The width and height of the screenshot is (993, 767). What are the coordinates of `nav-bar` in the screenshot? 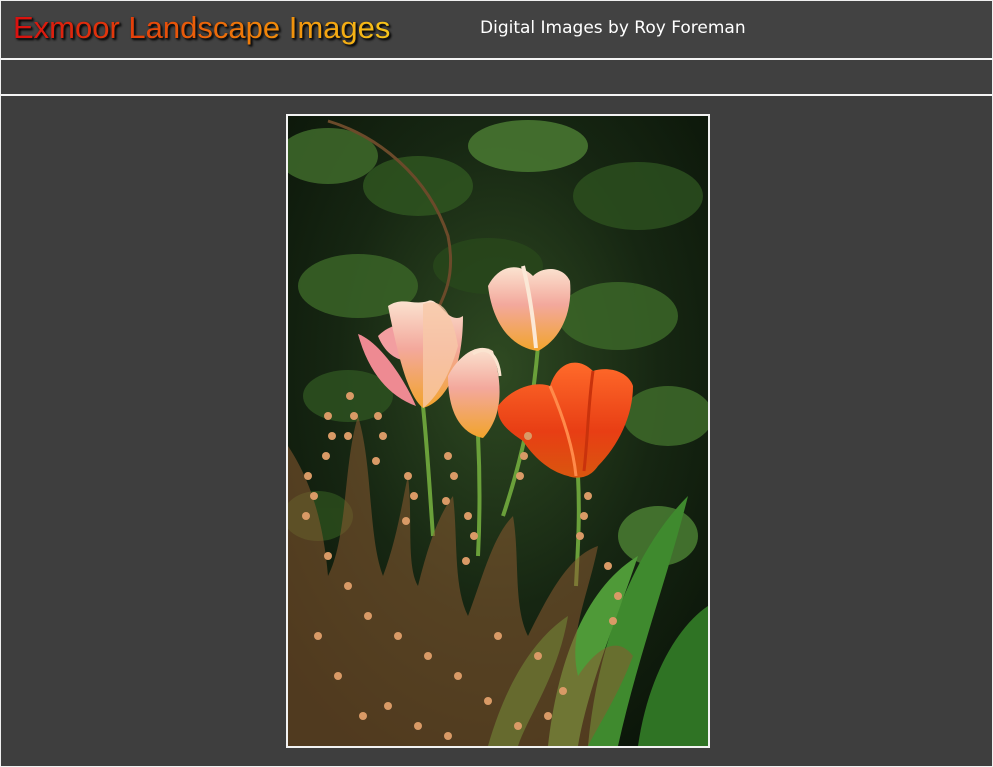 It's located at (496, 77).